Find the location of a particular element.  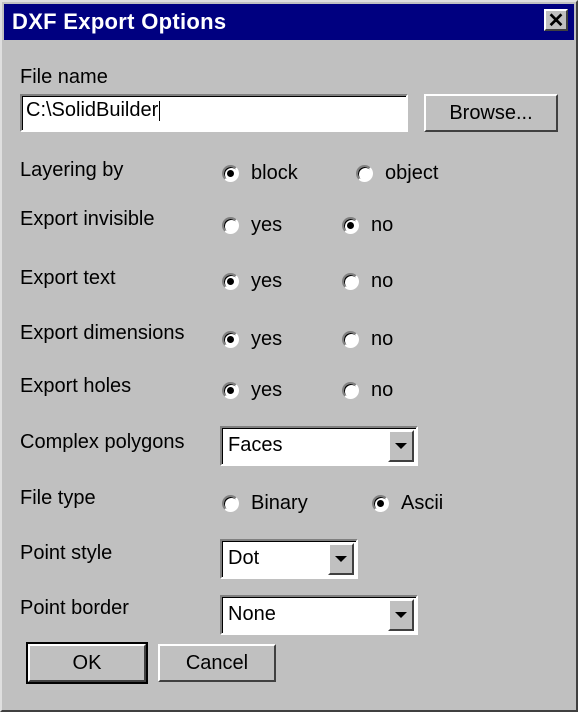

file-name-value: C:\SolidBuilder is located at coordinates (92, 110).